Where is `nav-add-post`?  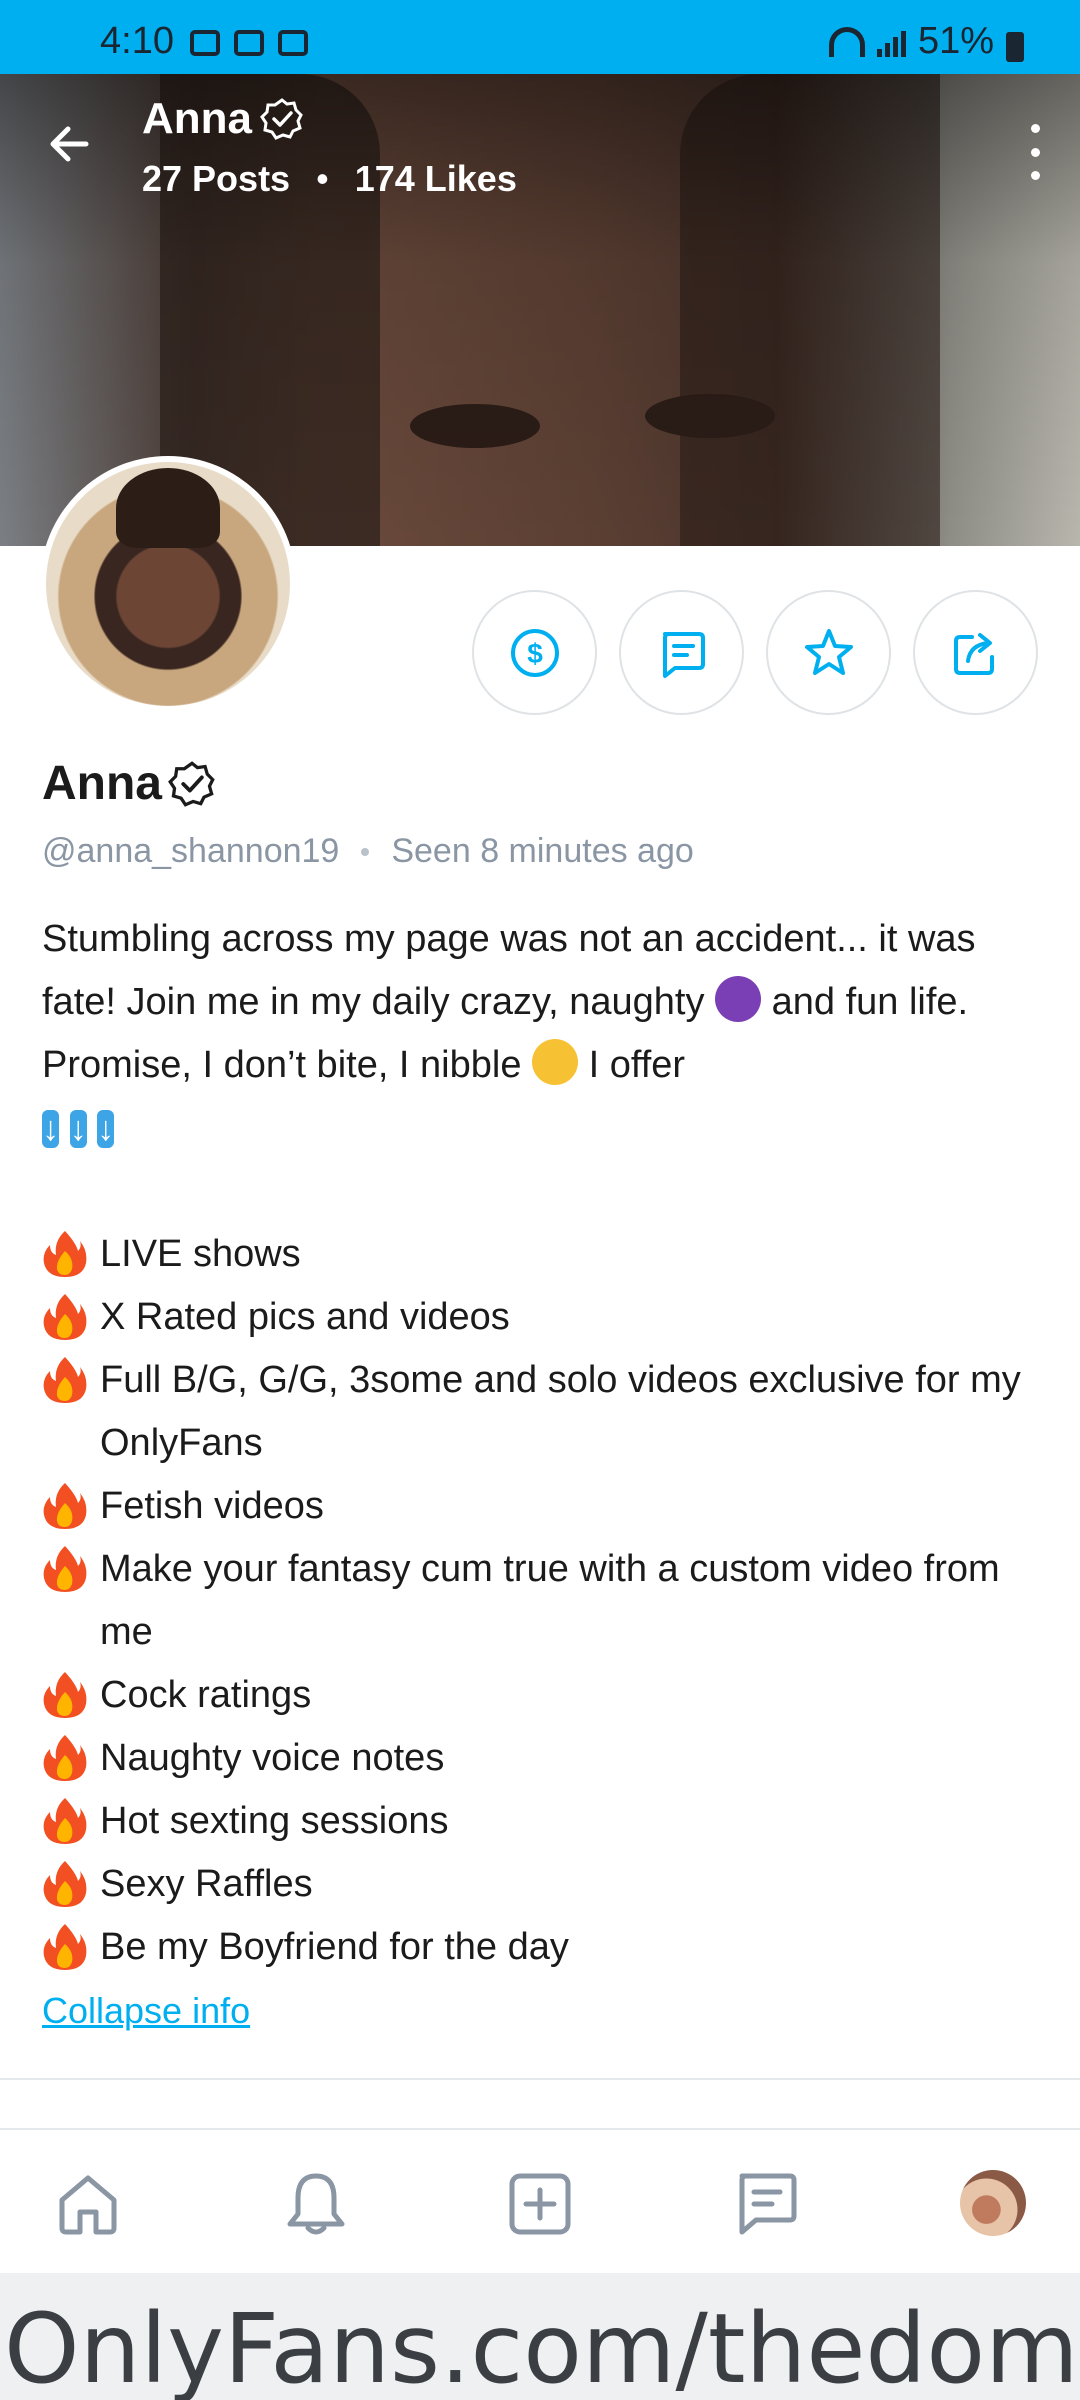 nav-add-post is located at coordinates (540, 2204).